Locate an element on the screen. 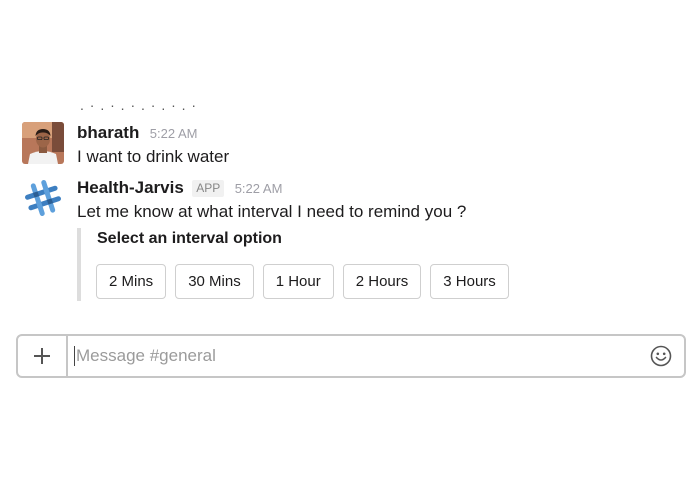 This screenshot has width=695, height=494. interval-button-30-mins: 30 Mins is located at coordinates (214, 281).